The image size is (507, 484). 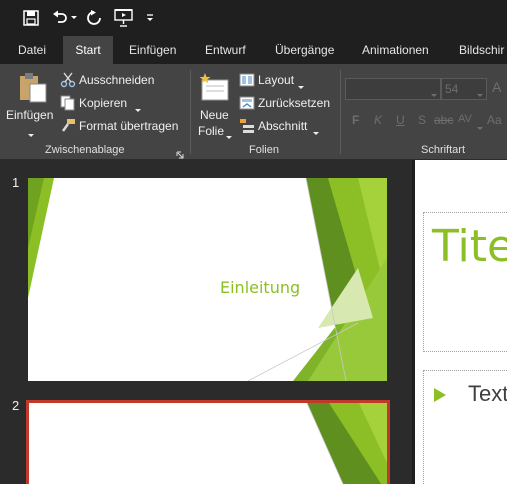 What do you see at coordinates (138, 110) in the screenshot?
I see `copy-dropdown-icon` at bounding box center [138, 110].